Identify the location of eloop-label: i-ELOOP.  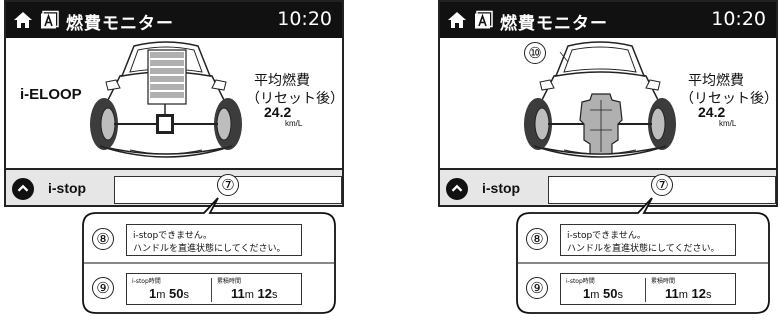
(51, 94).